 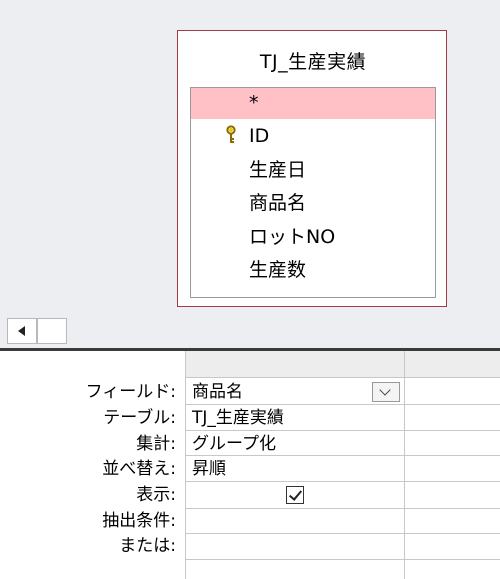 I want to click on field-item-quantity: 生産数, so click(x=313, y=270).